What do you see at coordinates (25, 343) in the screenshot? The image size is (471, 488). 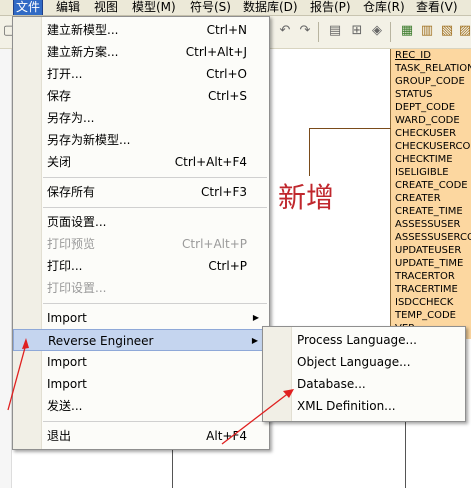 I see `arrow-head-icon` at bounding box center [25, 343].